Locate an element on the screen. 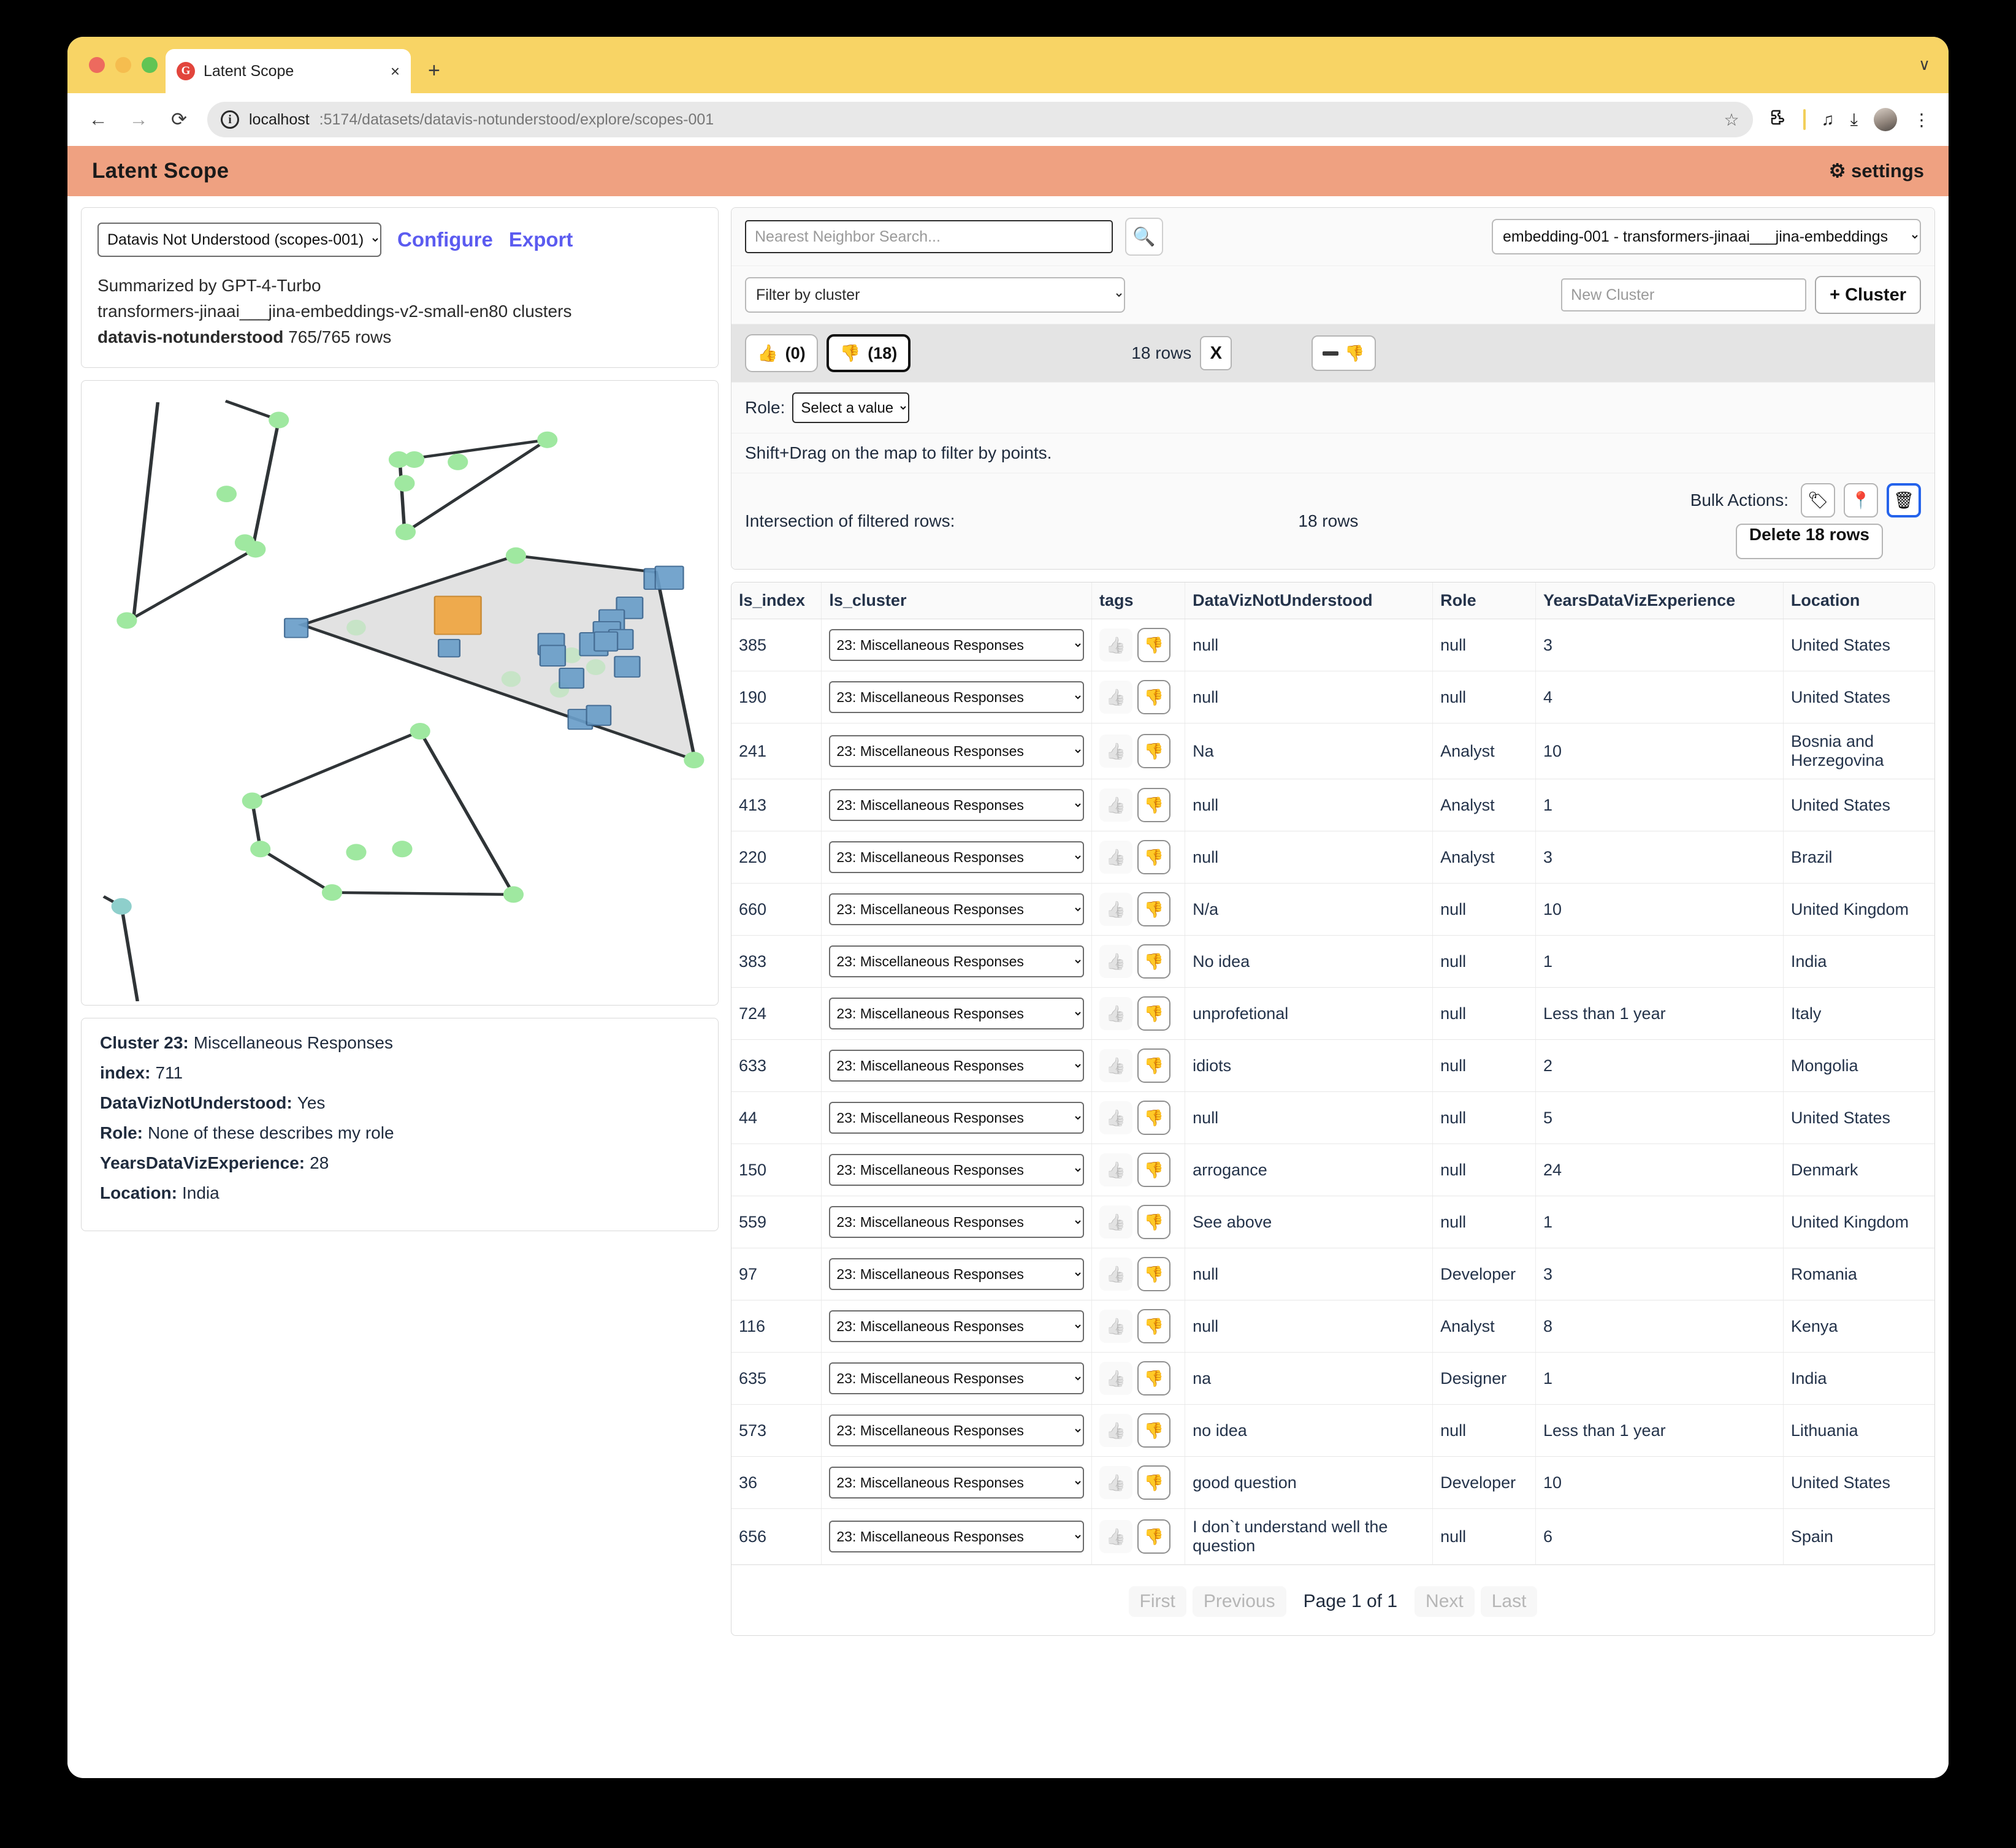 This screenshot has height=1848, width=2016. scatterplot-map is located at coordinates (400, 693).